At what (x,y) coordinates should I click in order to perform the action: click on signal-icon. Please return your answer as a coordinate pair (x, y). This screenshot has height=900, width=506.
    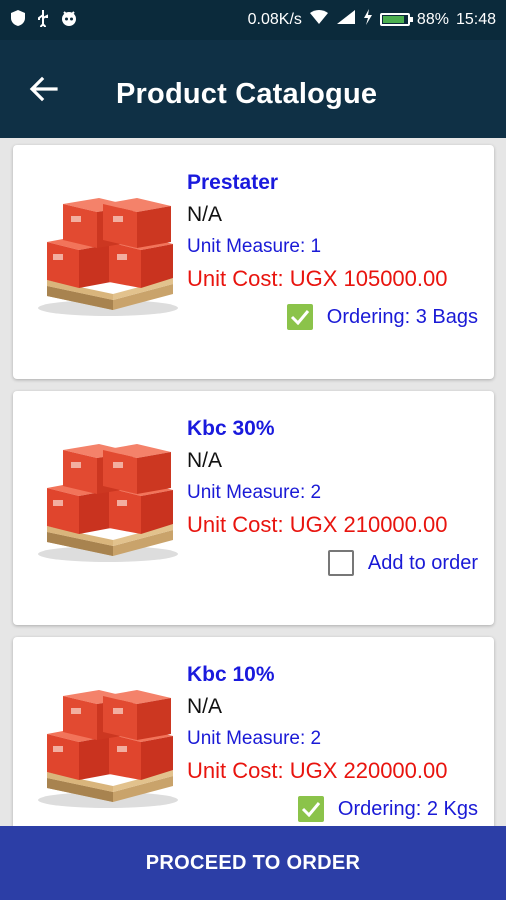
    Looking at the image, I should click on (346, 19).